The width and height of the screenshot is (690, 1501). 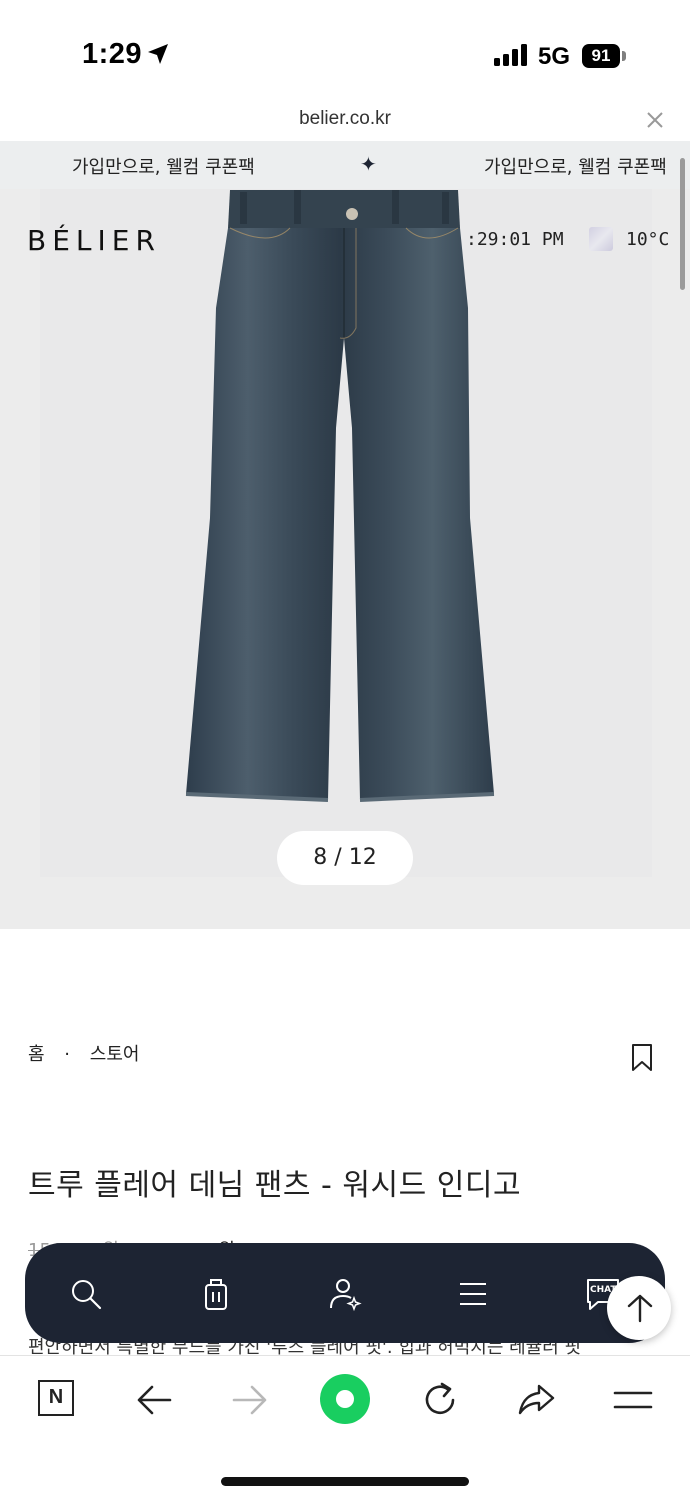 What do you see at coordinates (624, 56) in the screenshot?
I see `battery-tip` at bounding box center [624, 56].